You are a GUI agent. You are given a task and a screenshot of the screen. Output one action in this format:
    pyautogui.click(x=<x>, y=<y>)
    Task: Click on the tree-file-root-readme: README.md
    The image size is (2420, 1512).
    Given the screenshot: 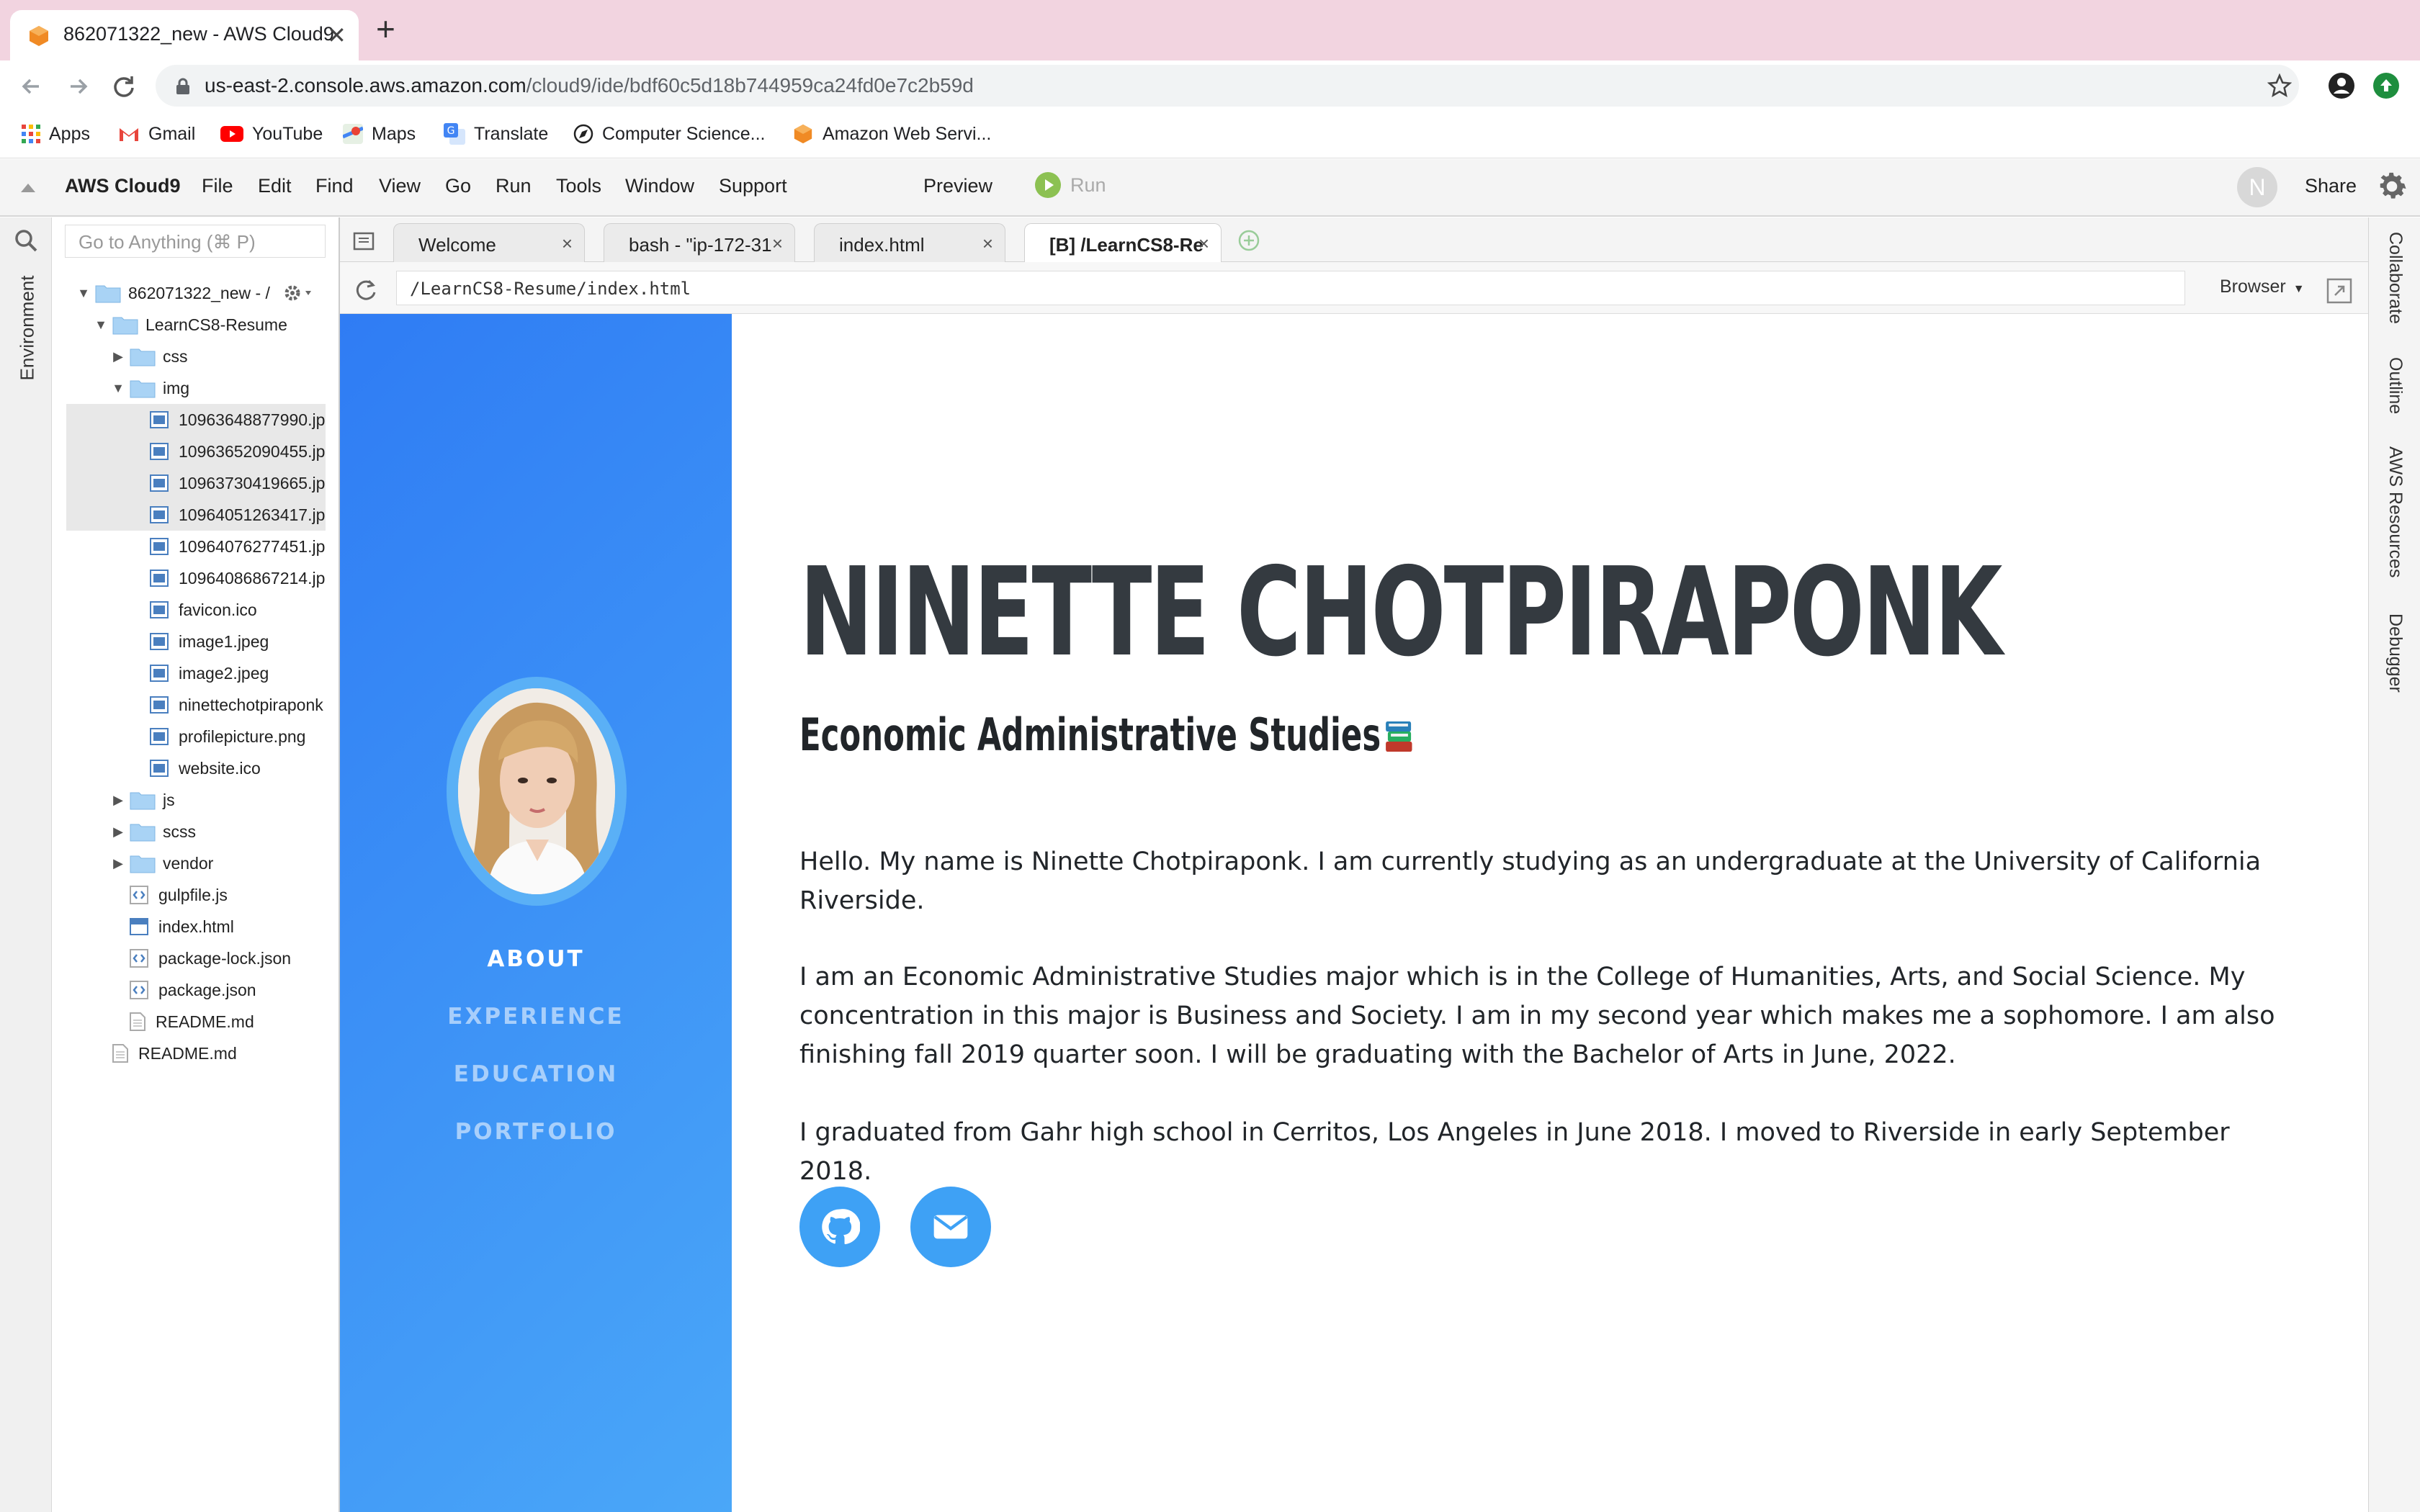 What is the action you would take?
    pyautogui.click(x=196, y=1053)
    